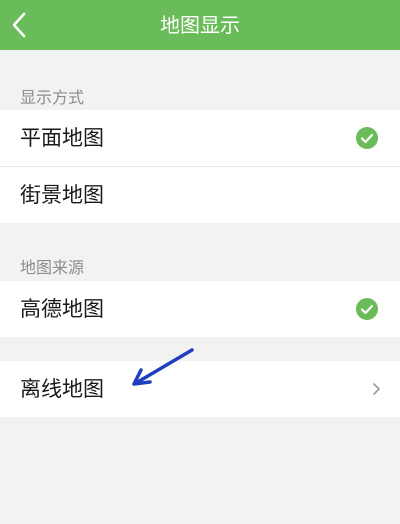  Describe the element at coordinates (52, 97) in the screenshot. I see `section-label-display-mode: 显示方式` at that location.